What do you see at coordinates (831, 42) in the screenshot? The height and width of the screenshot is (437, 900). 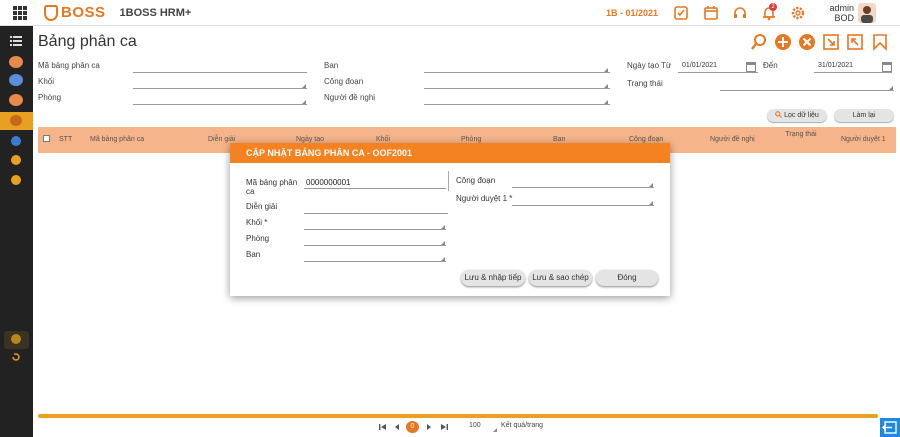 I see `import-icon` at bounding box center [831, 42].